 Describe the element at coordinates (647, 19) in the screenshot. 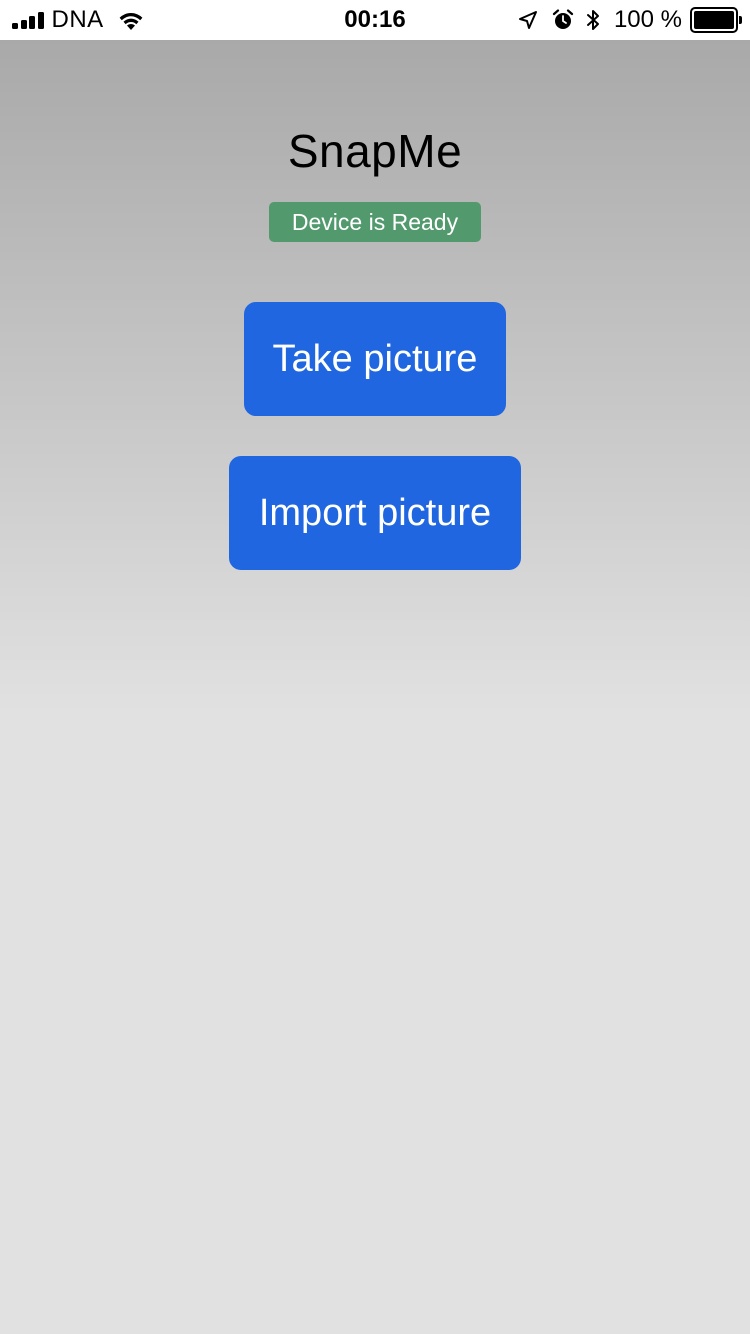

I see `battery-percentage: 100 %` at that location.